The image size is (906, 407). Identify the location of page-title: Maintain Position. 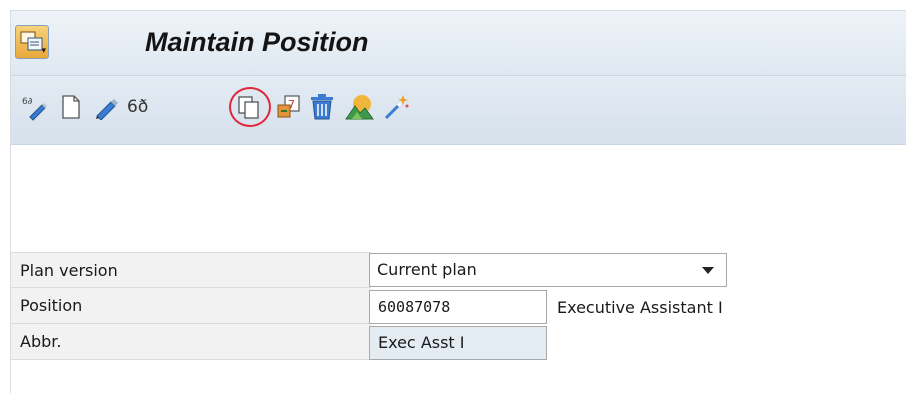
(257, 42).